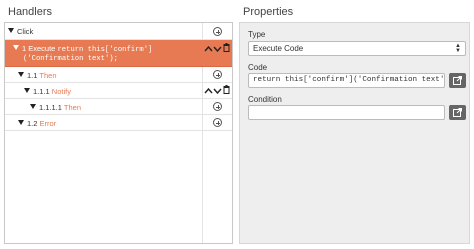 Image resolution: width=474 pixels, height=249 pixels. What do you see at coordinates (268, 12) in the screenshot?
I see `properties-title: Properties` at bounding box center [268, 12].